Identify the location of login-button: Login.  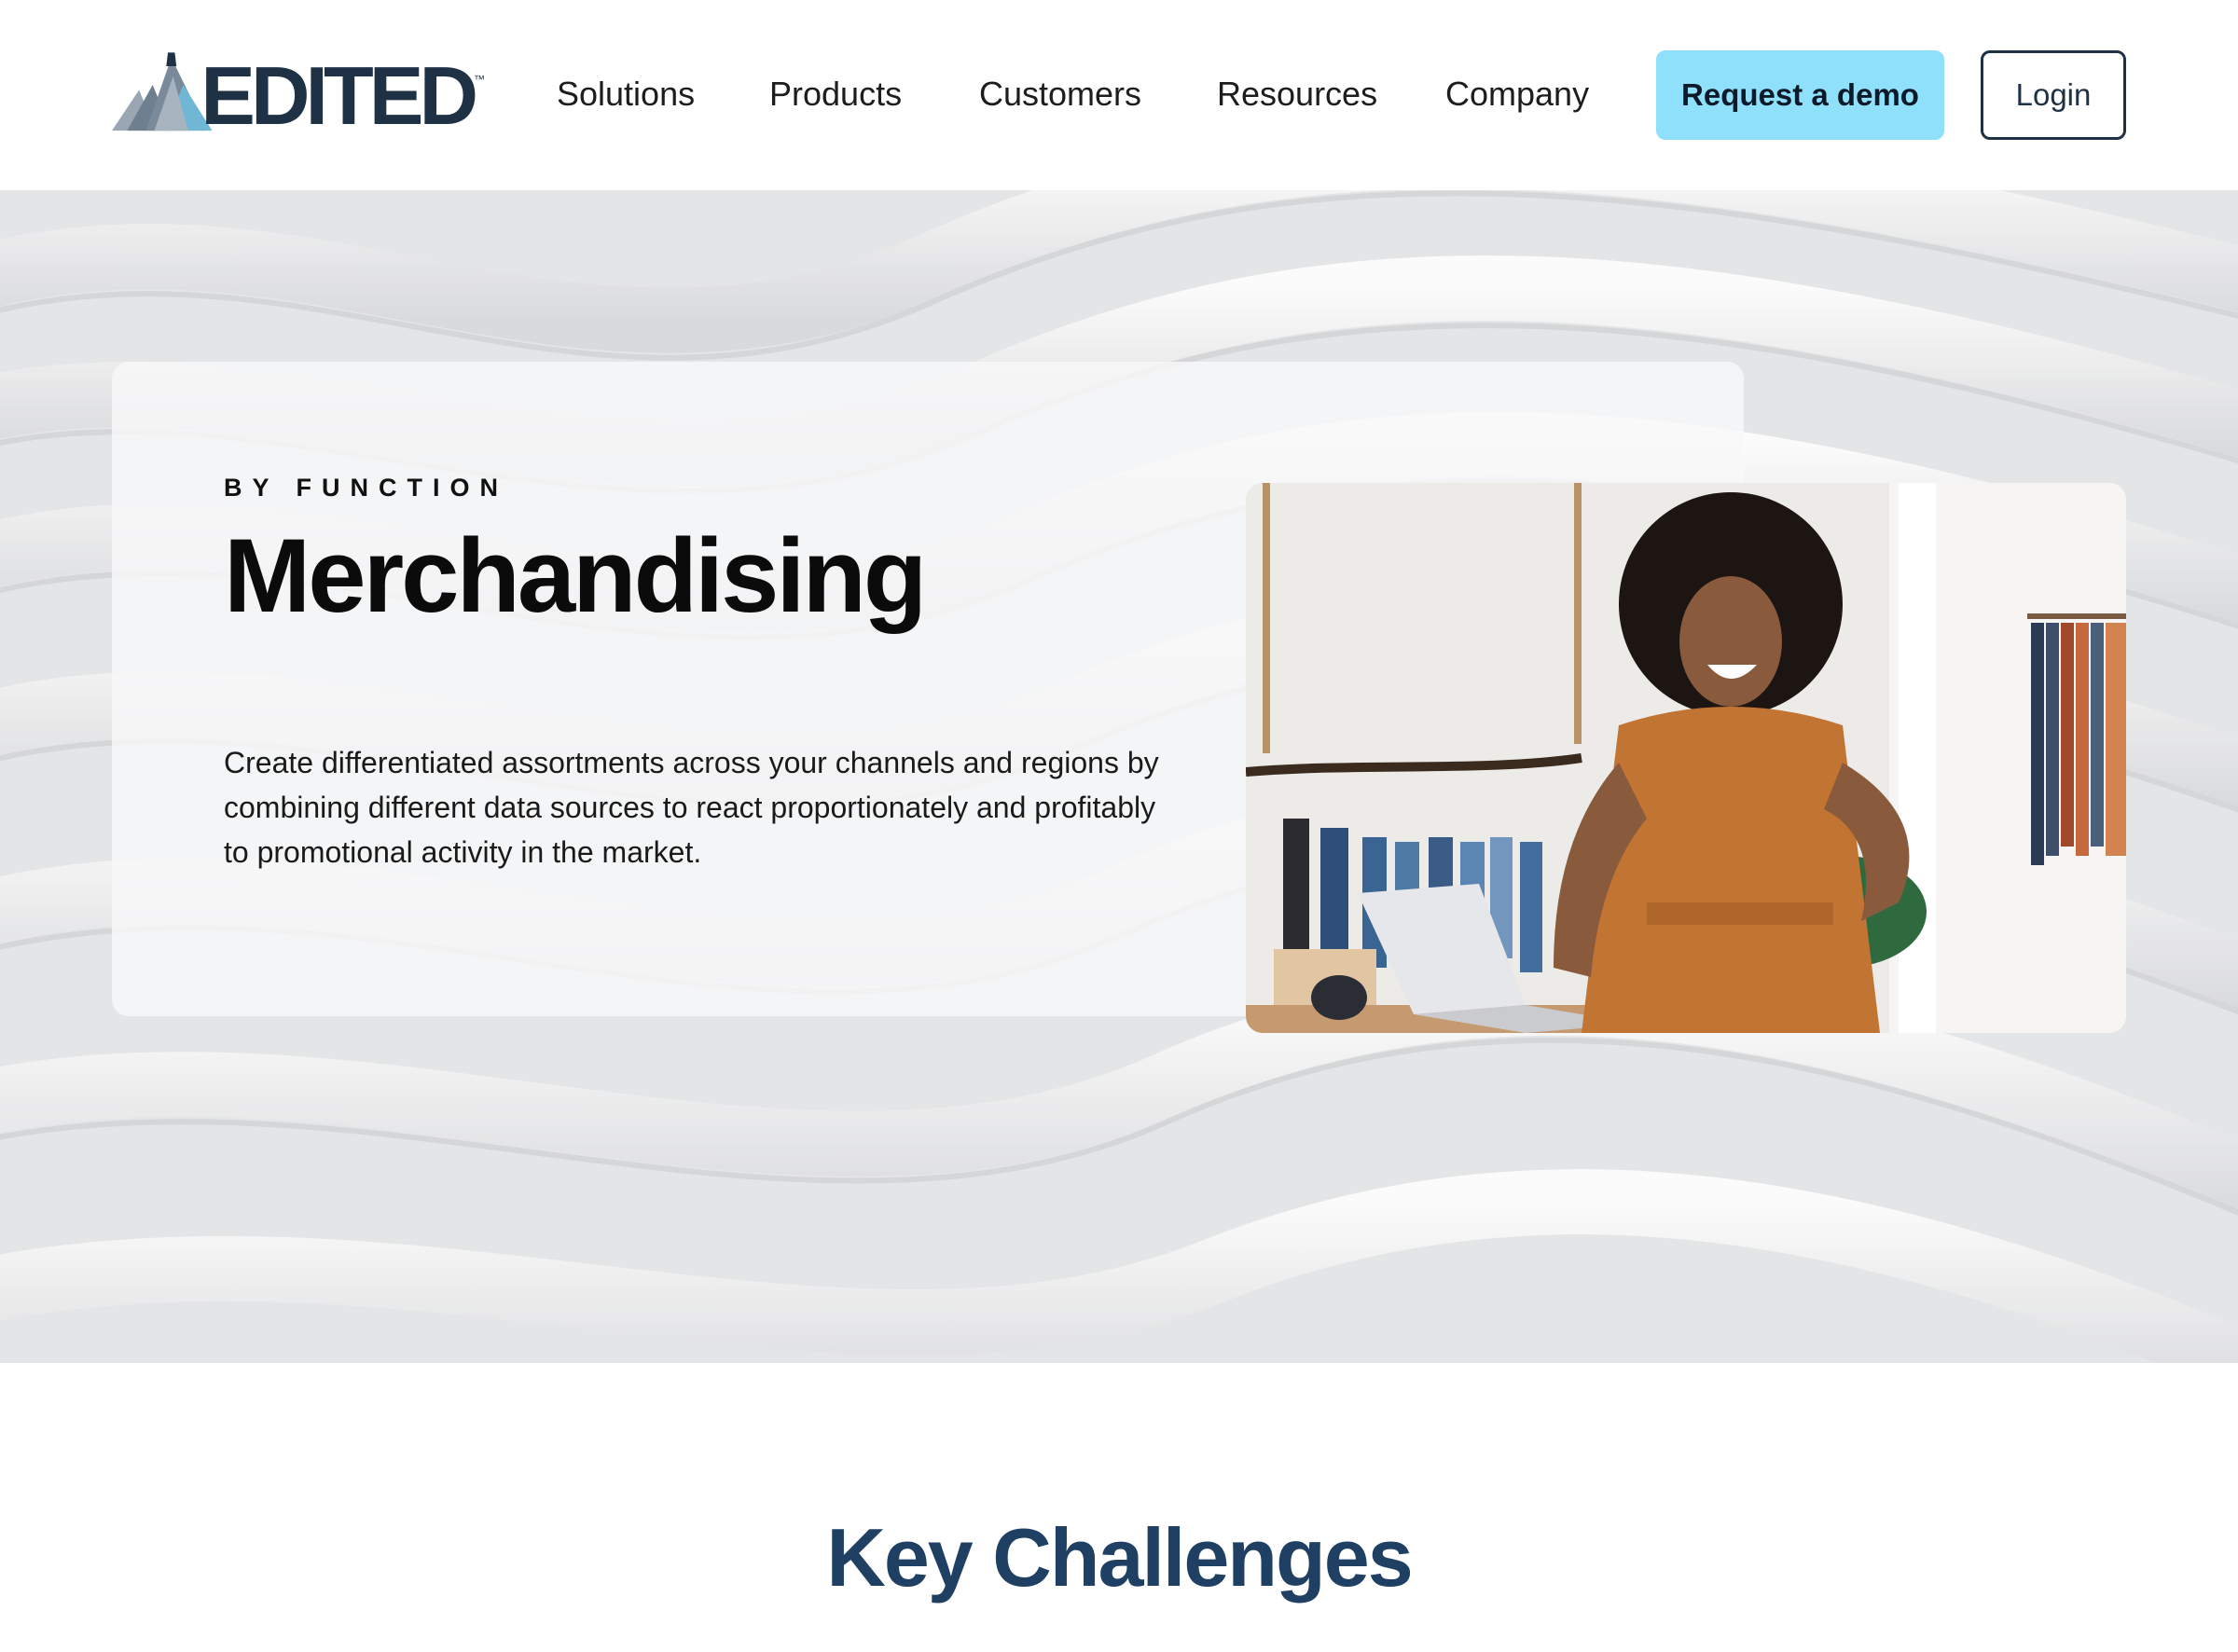
(2053, 95).